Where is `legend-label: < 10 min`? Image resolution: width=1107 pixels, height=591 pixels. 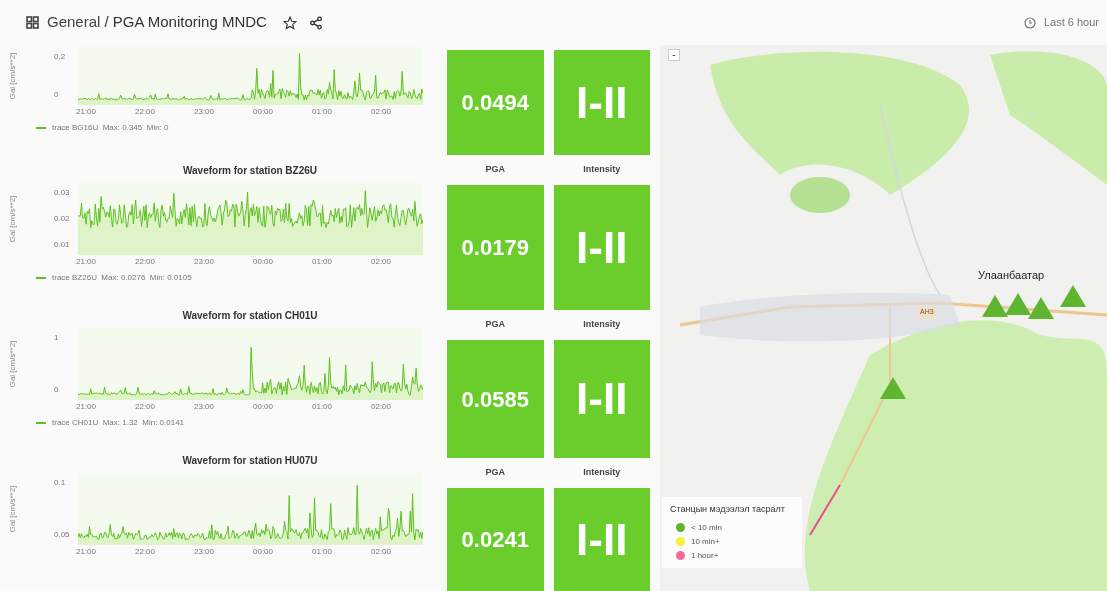
legend-label: < 10 min is located at coordinates (706, 527).